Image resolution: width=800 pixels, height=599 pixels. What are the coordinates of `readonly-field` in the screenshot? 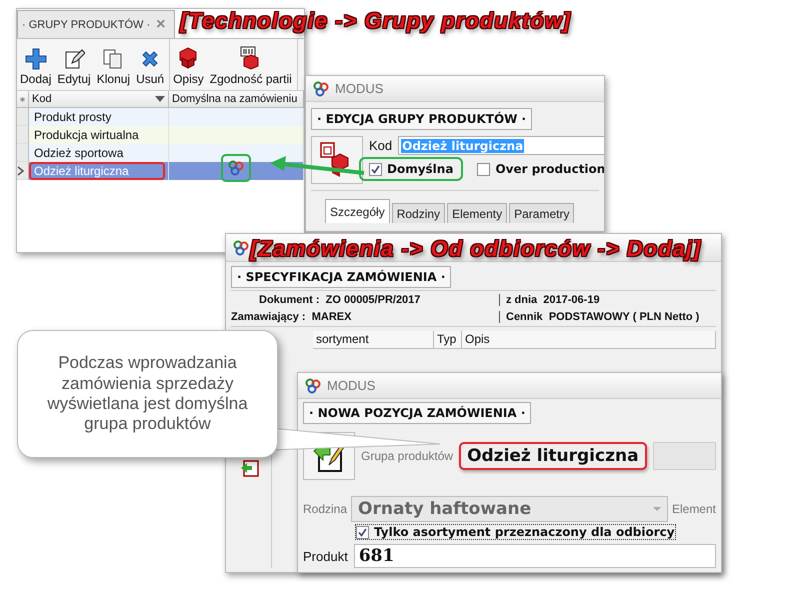 It's located at (684, 456).